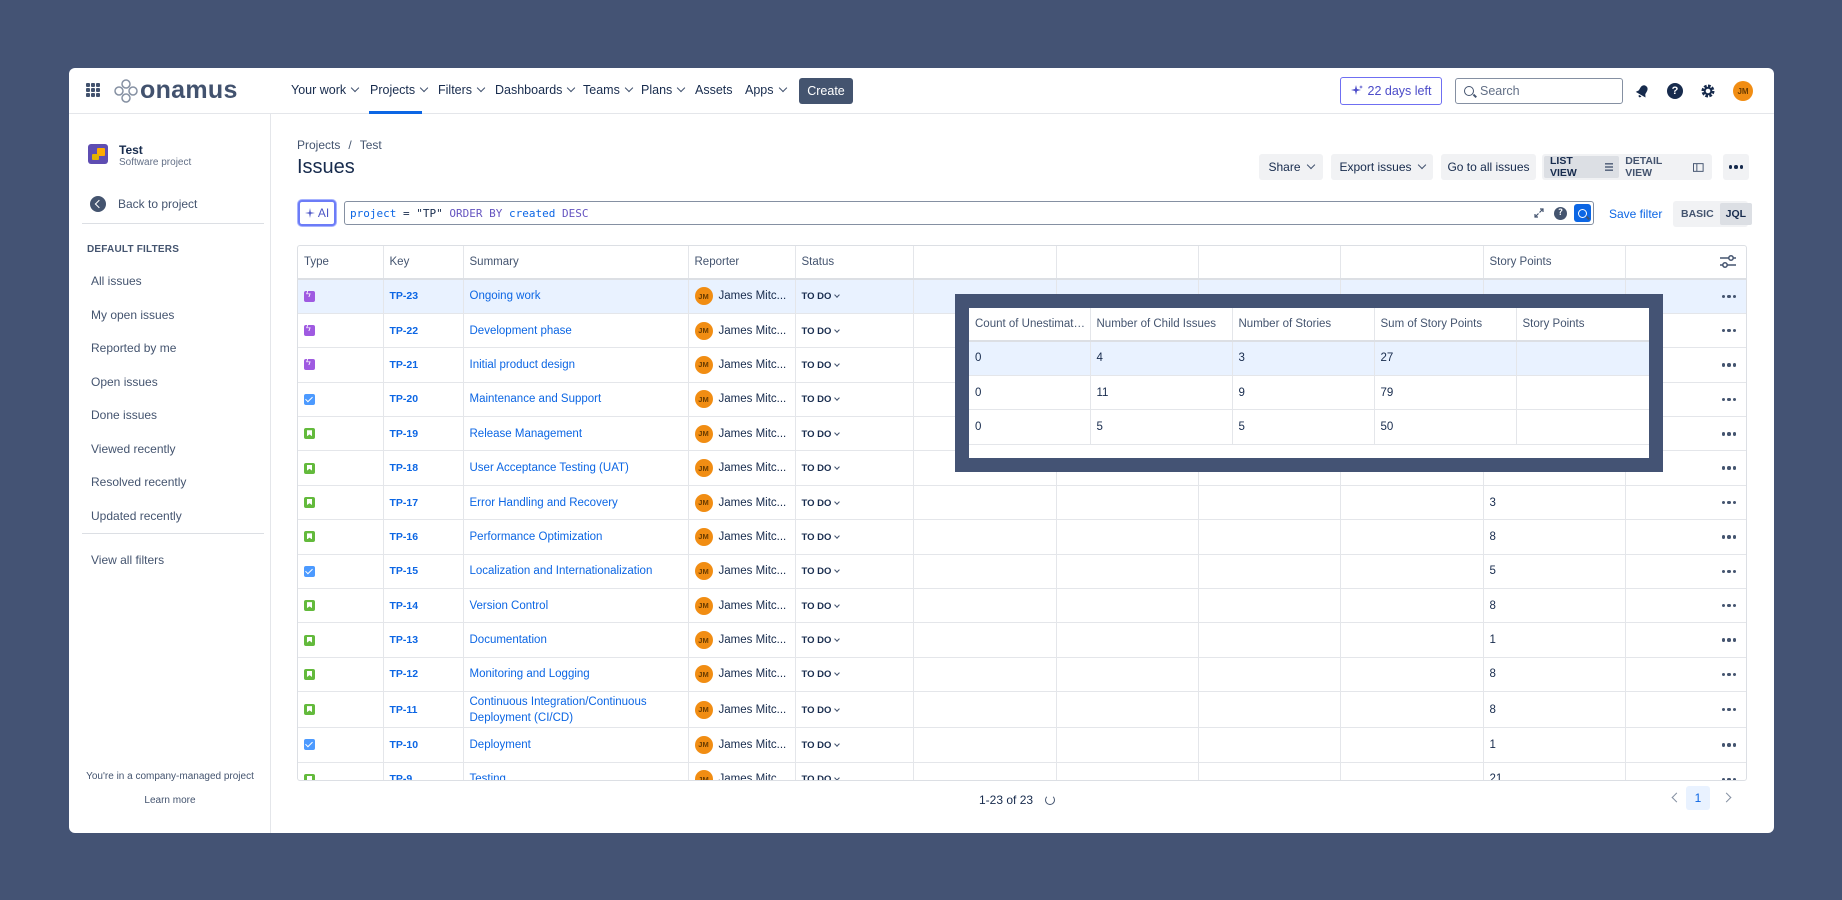  Describe the element at coordinates (317, 213) in the screenshot. I see `ai-button: AI` at that location.